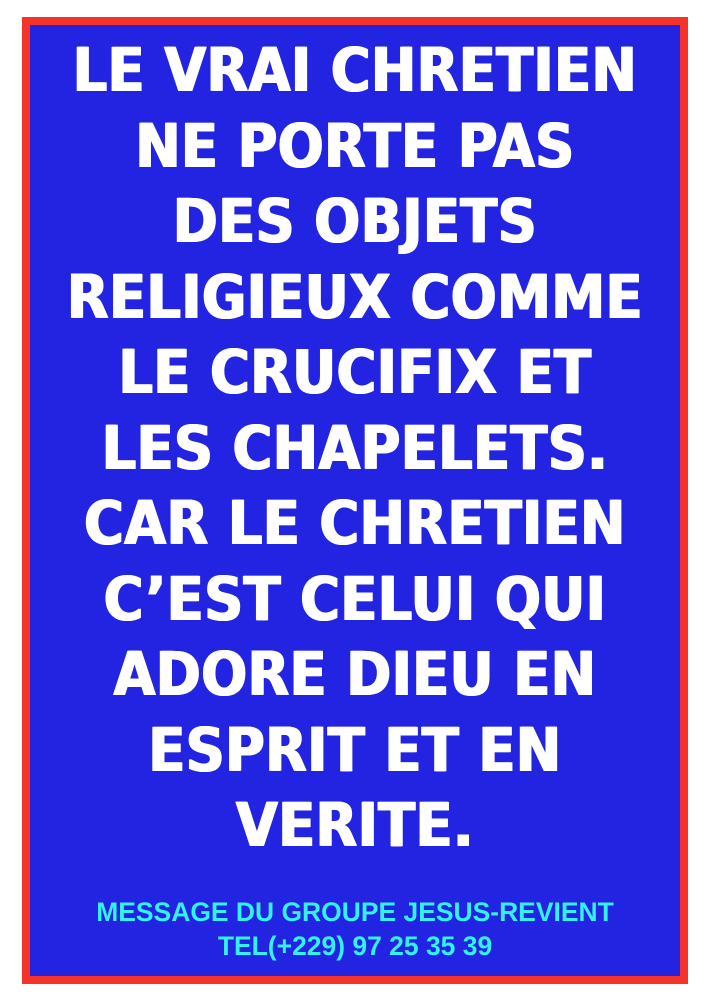 The image size is (706, 999). What do you see at coordinates (355, 825) in the screenshot?
I see `message-line-11: VERITE.` at bounding box center [355, 825].